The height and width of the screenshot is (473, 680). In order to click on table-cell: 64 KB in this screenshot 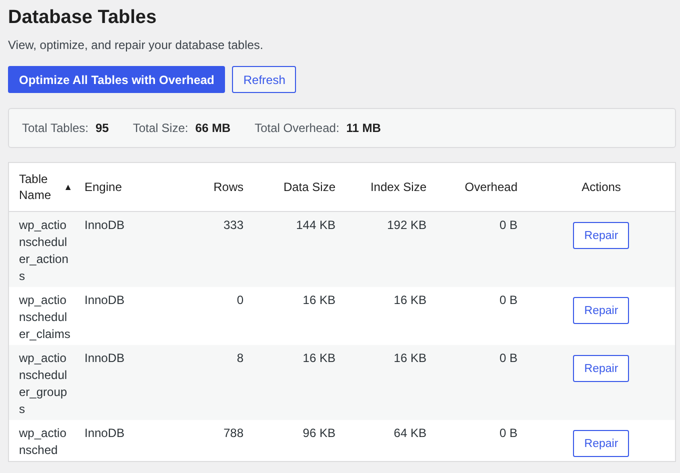, I will do `click(410, 433)`.